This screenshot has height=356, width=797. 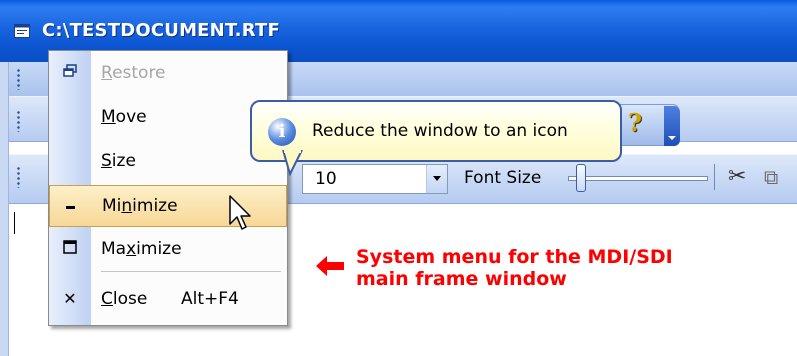 What do you see at coordinates (282, 132) in the screenshot?
I see `info-icon: i` at bounding box center [282, 132].